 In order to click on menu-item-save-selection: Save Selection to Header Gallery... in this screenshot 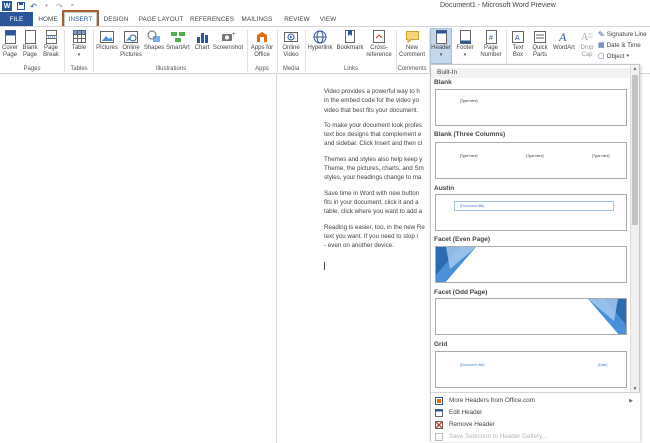, I will do `click(535, 436)`.